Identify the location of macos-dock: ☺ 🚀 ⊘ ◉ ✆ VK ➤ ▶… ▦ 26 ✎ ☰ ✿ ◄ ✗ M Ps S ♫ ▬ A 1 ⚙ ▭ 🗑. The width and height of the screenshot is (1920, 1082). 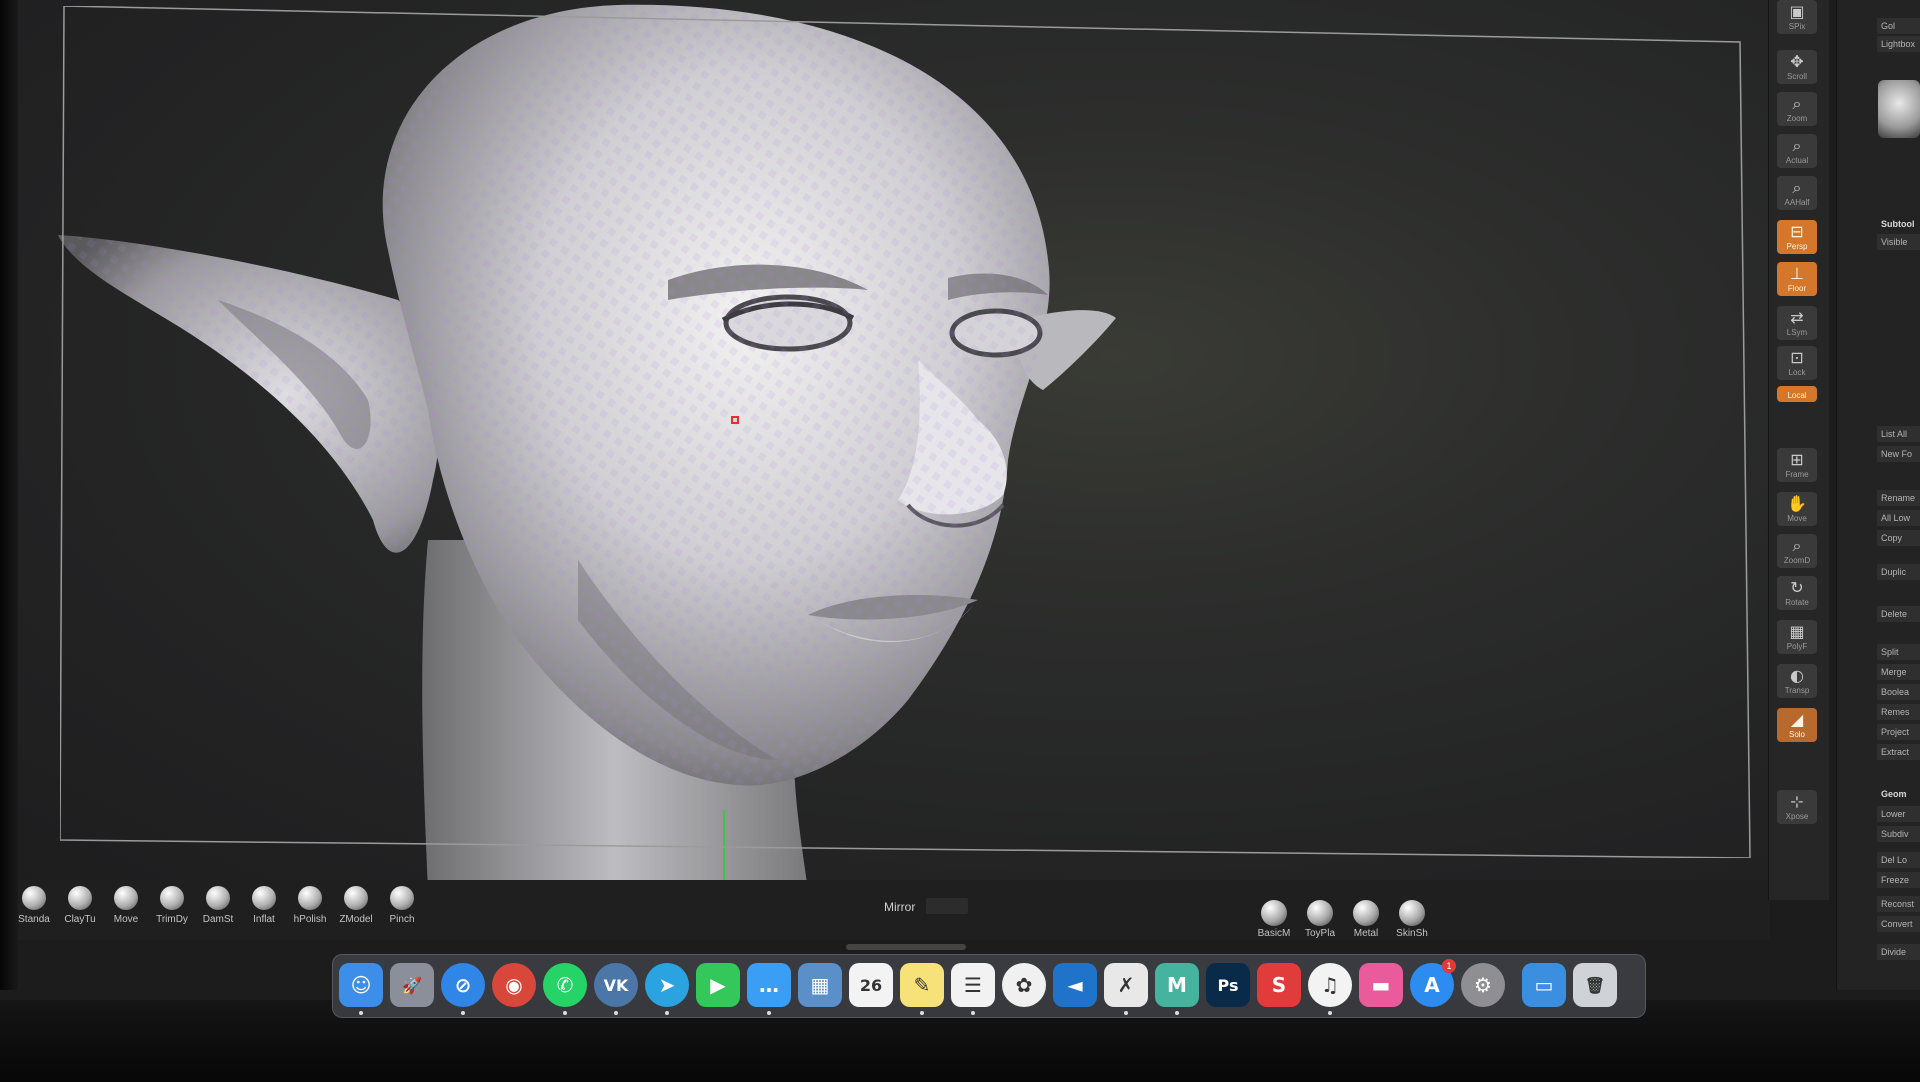
(989, 986).